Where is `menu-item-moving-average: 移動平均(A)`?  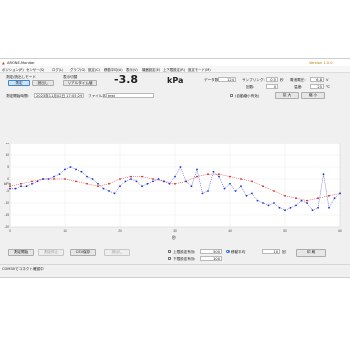 menu-item-moving-average: 移動平均(A) is located at coordinates (113, 69).